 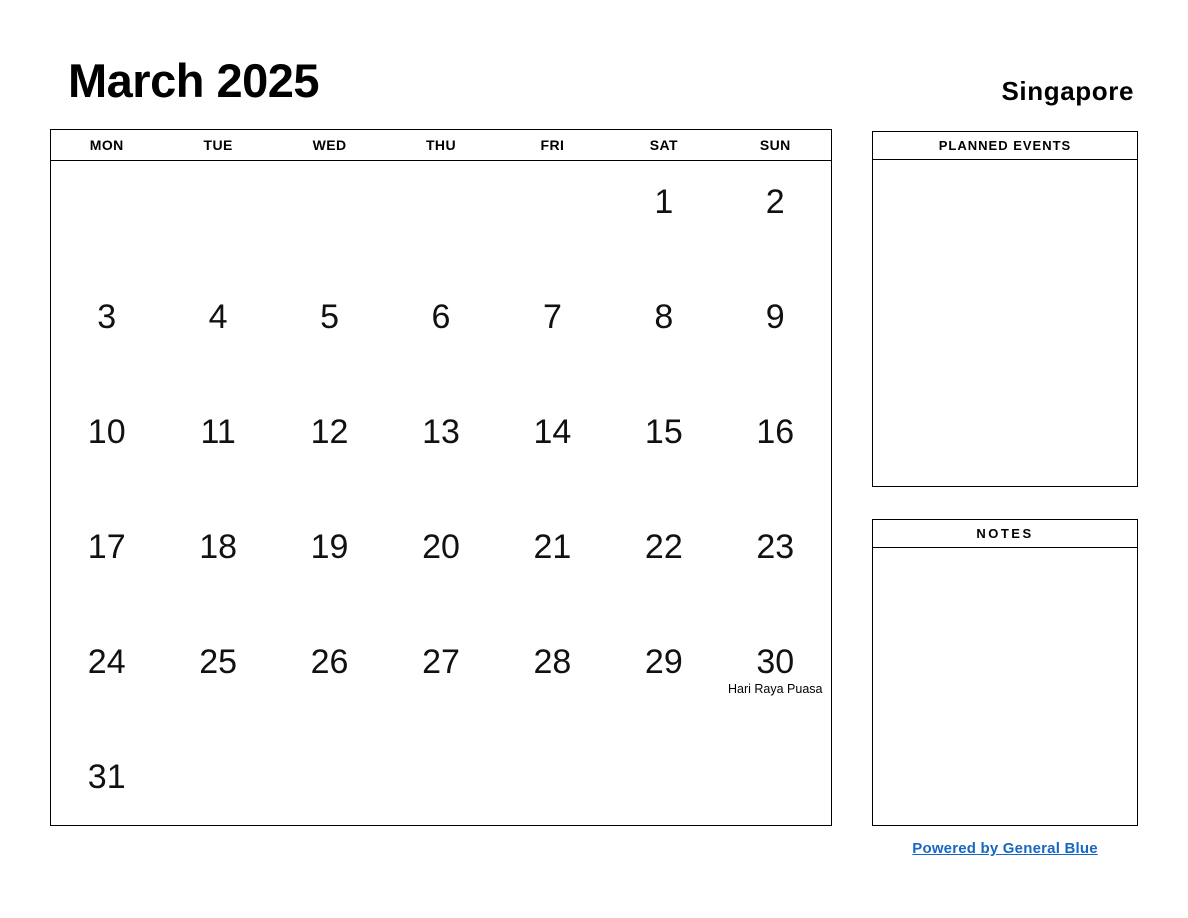 I want to click on day-number: 18, so click(x=218, y=547).